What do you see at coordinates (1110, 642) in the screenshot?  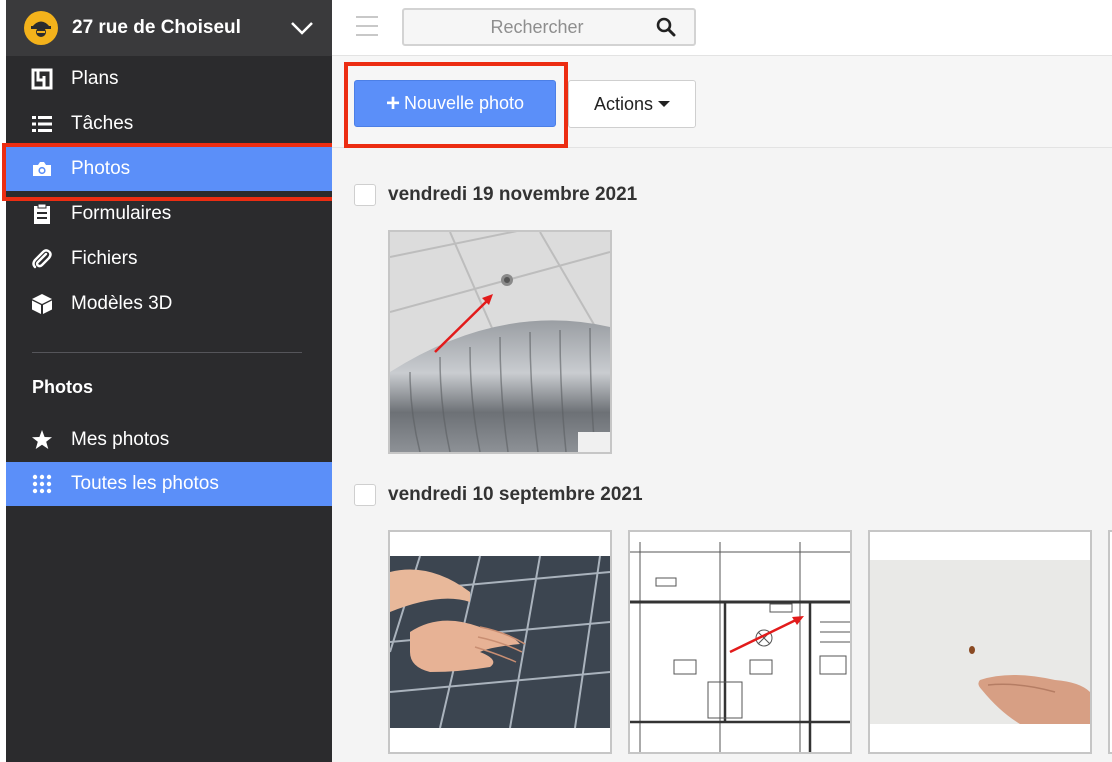 I see `photo-thumbnail-partial` at bounding box center [1110, 642].